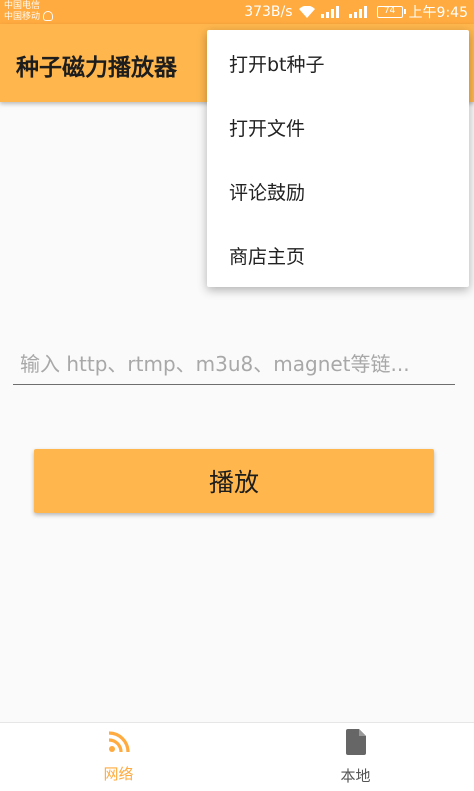 The image size is (474, 791). What do you see at coordinates (22, 17) in the screenshot?
I see `carrier-2: 中国移动` at bounding box center [22, 17].